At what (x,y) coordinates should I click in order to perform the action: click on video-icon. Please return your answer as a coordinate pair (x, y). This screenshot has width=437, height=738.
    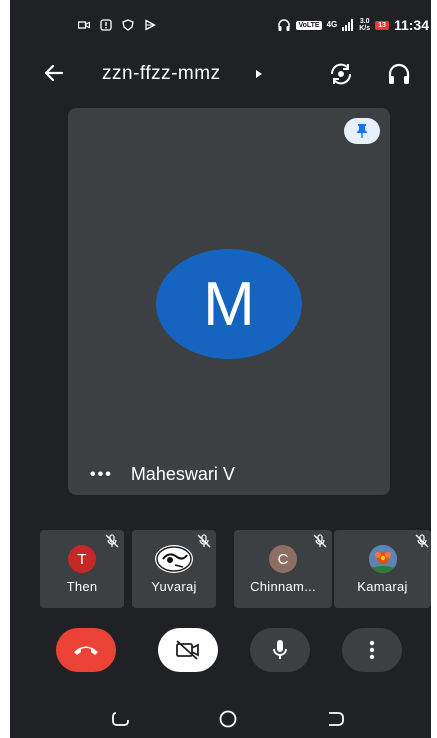
    Looking at the image, I should click on (84, 25).